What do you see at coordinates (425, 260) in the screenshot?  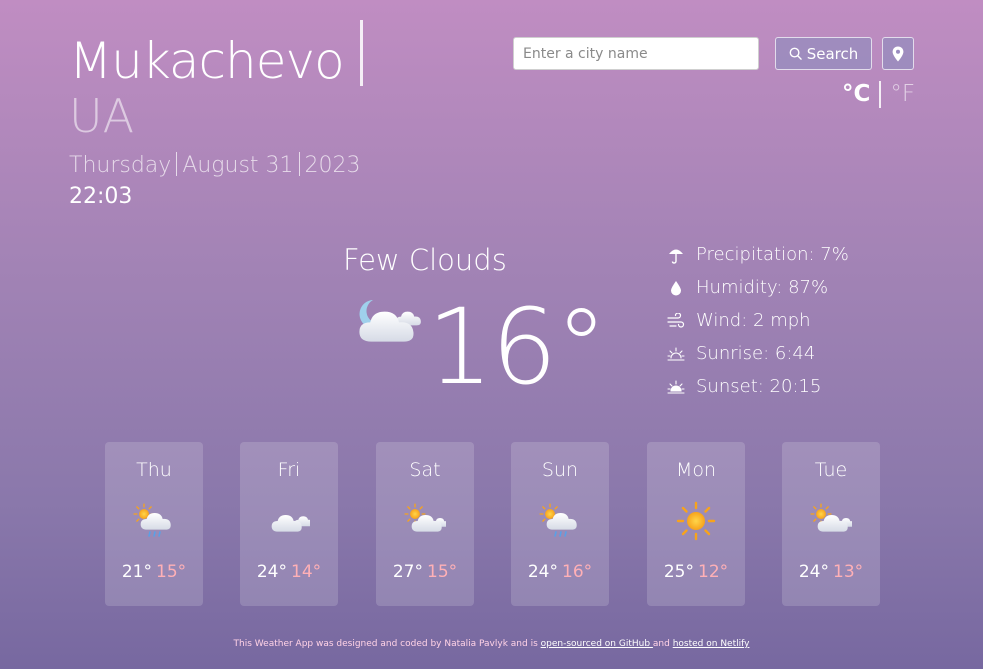 I see `weather-description: Few Clouds` at bounding box center [425, 260].